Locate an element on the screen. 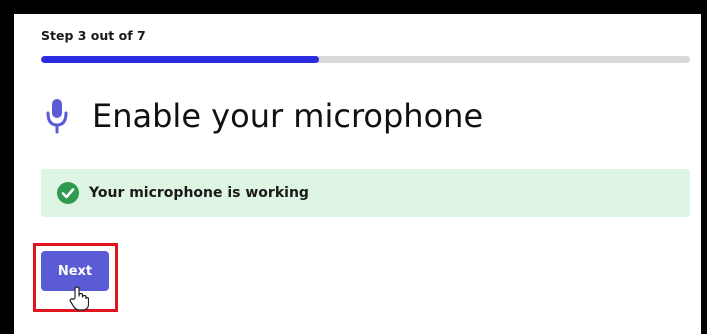 The height and width of the screenshot is (334, 707). next-button: Next is located at coordinates (75, 271).